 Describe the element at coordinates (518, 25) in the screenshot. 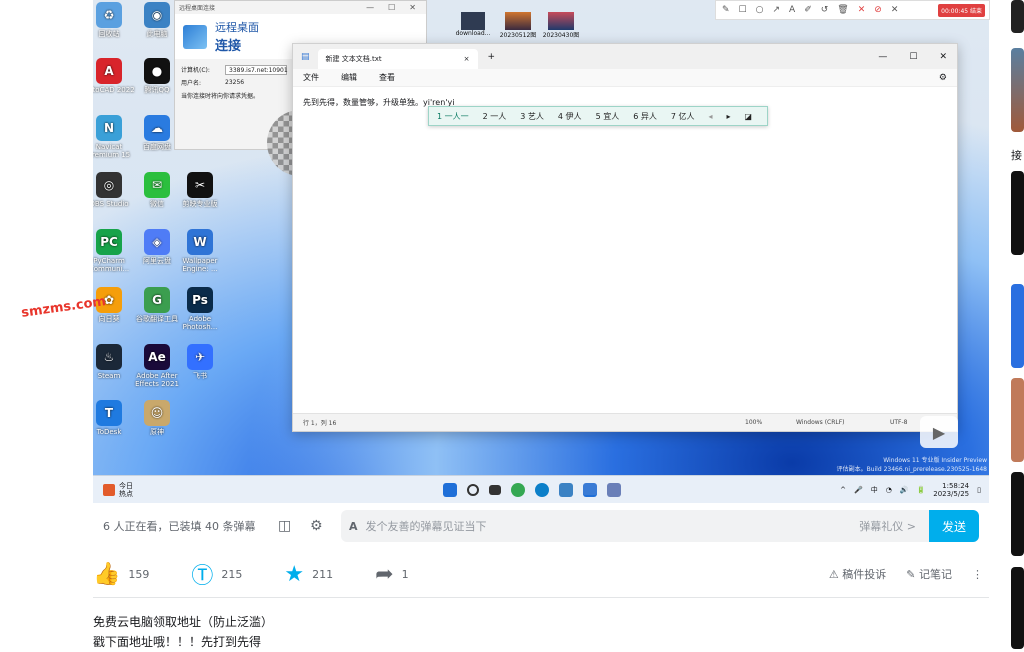

I see `file-image-1: 20230512图` at that location.